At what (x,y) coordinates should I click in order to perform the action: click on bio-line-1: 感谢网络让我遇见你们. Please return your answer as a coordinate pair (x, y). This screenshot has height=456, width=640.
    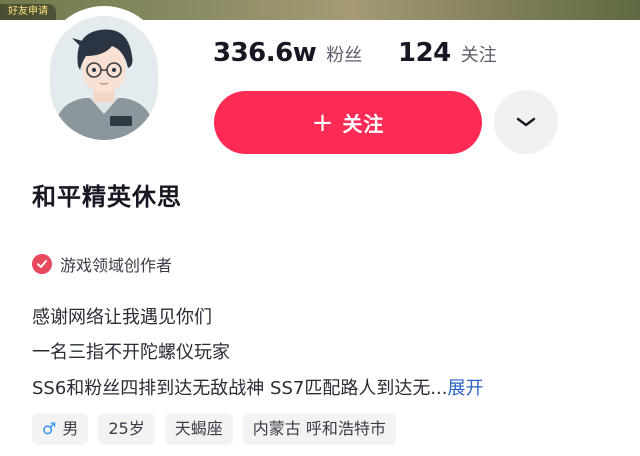
    Looking at the image, I should click on (122, 317).